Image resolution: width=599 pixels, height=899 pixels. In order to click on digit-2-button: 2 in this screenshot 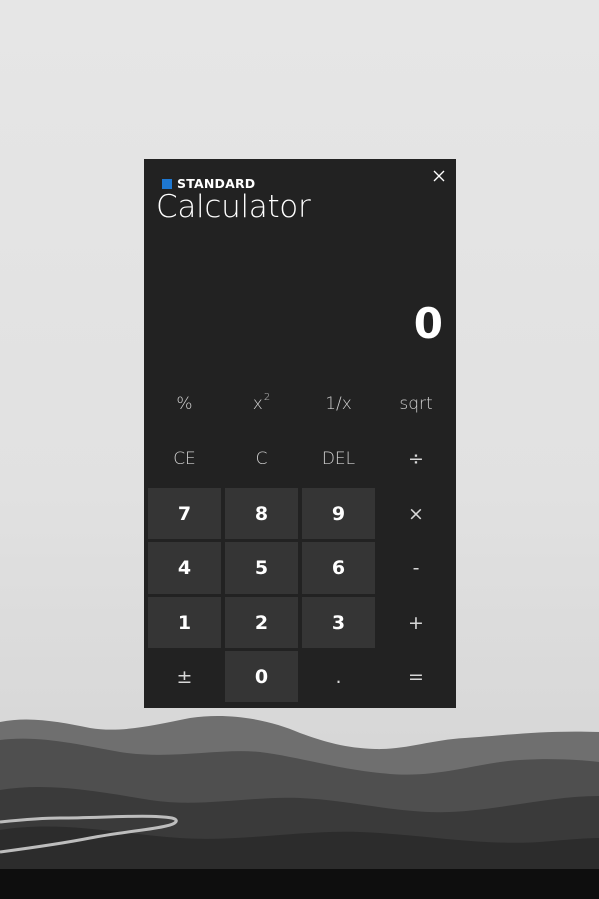, I will do `click(261, 622)`.